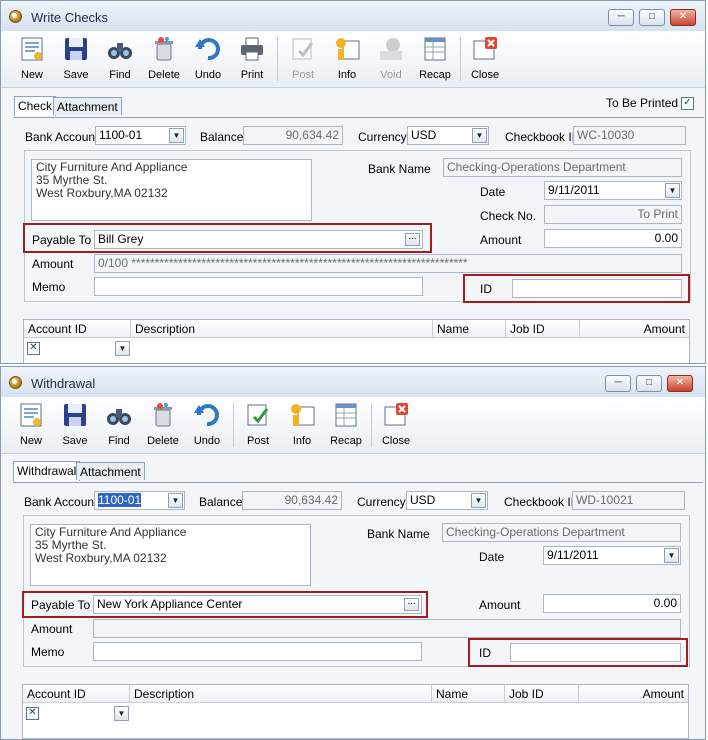 This screenshot has height=740, width=708. I want to click on checkbook-id-label: Checkbook ID, so click(542, 502).